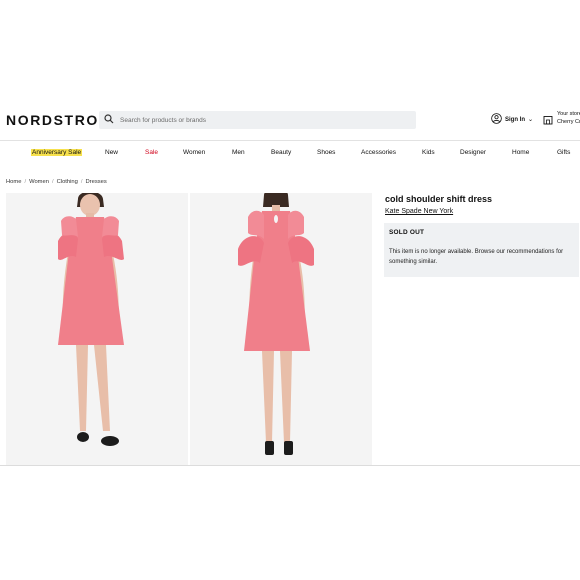  What do you see at coordinates (281, 329) in the screenshot?
I see `product-image-back` at bounding box center [281, 329].